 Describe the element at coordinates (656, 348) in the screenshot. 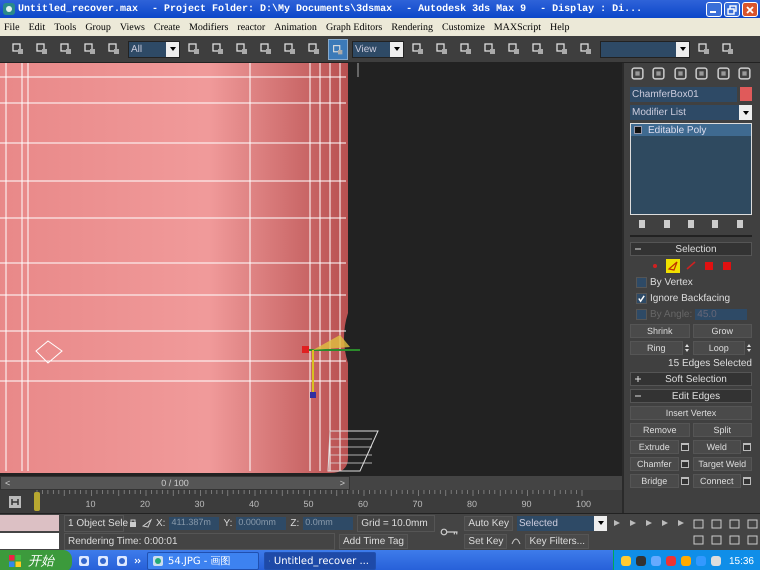

I see `panel-button: Ring` at that location.